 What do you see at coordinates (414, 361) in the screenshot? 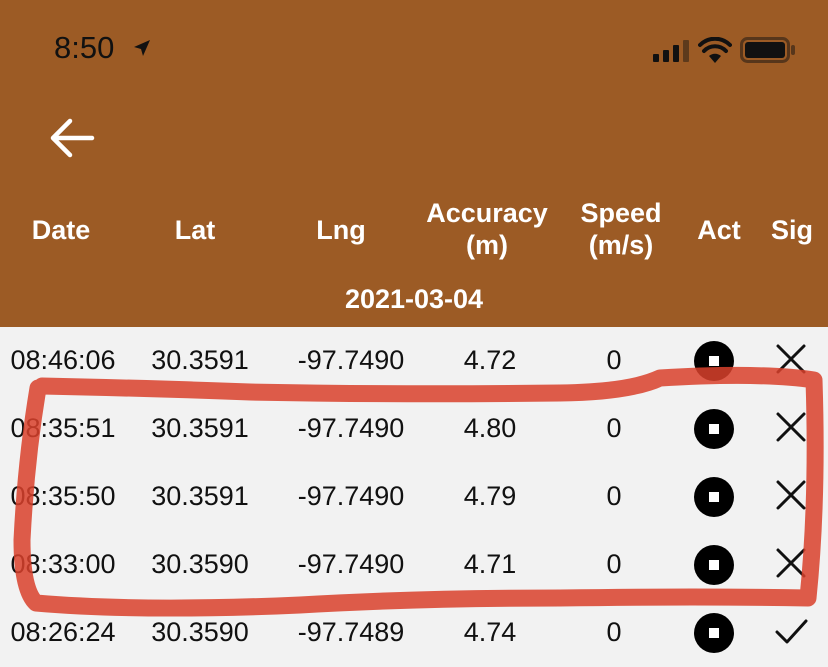
I see `table-row: 08:46:06 30.3591 -97.7490 4.72 0` at bounding box center [414, 361].